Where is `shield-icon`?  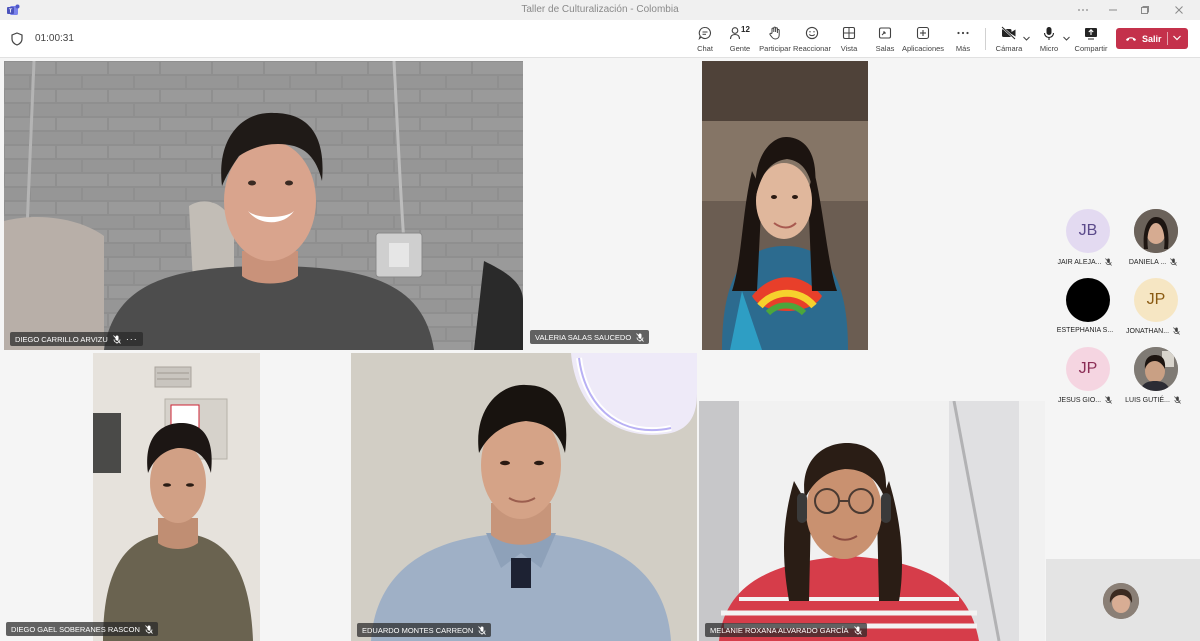
shield-icon is located at coordinates (17, 39).